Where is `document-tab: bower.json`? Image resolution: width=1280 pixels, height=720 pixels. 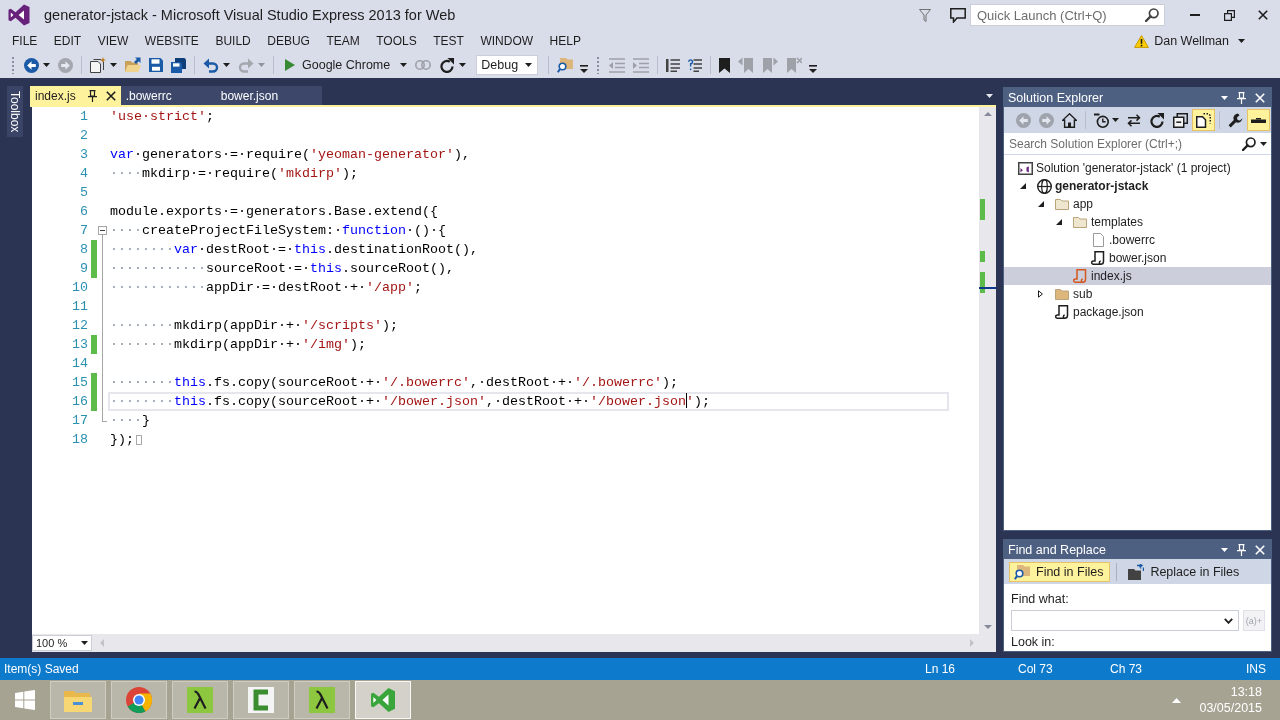
document-tab: bower.json is located at coordinates (269, 95).